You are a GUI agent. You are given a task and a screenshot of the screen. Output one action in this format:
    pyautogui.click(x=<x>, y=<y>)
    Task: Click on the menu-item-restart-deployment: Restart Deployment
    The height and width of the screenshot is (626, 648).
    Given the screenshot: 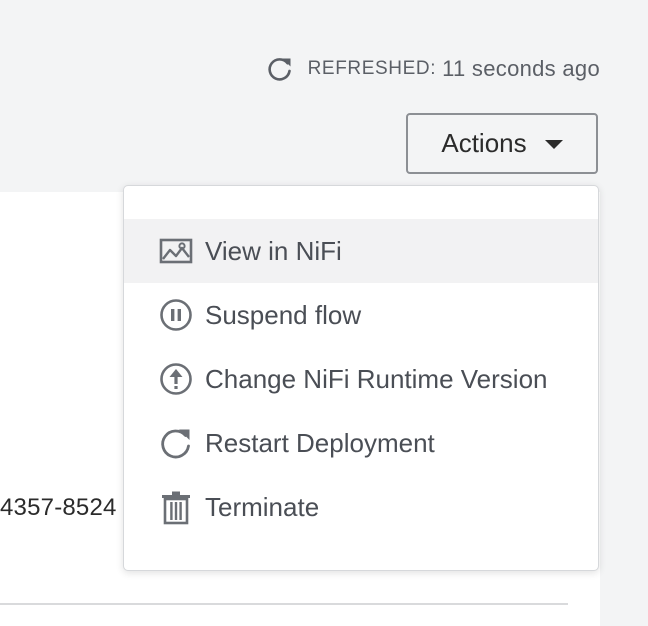 What is the action you would take?
    pyautogui.click(x=361, y=443)
    